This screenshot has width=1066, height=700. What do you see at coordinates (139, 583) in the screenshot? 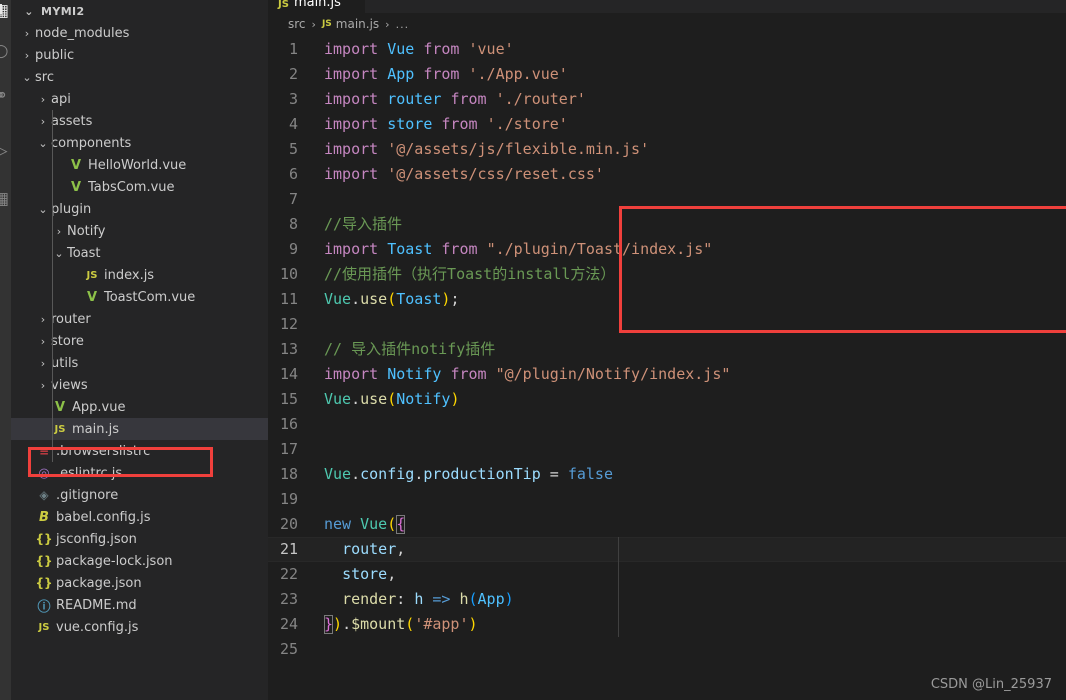
I see `tree-item-package-json: {} package.json` at bounding box center [139, 583].